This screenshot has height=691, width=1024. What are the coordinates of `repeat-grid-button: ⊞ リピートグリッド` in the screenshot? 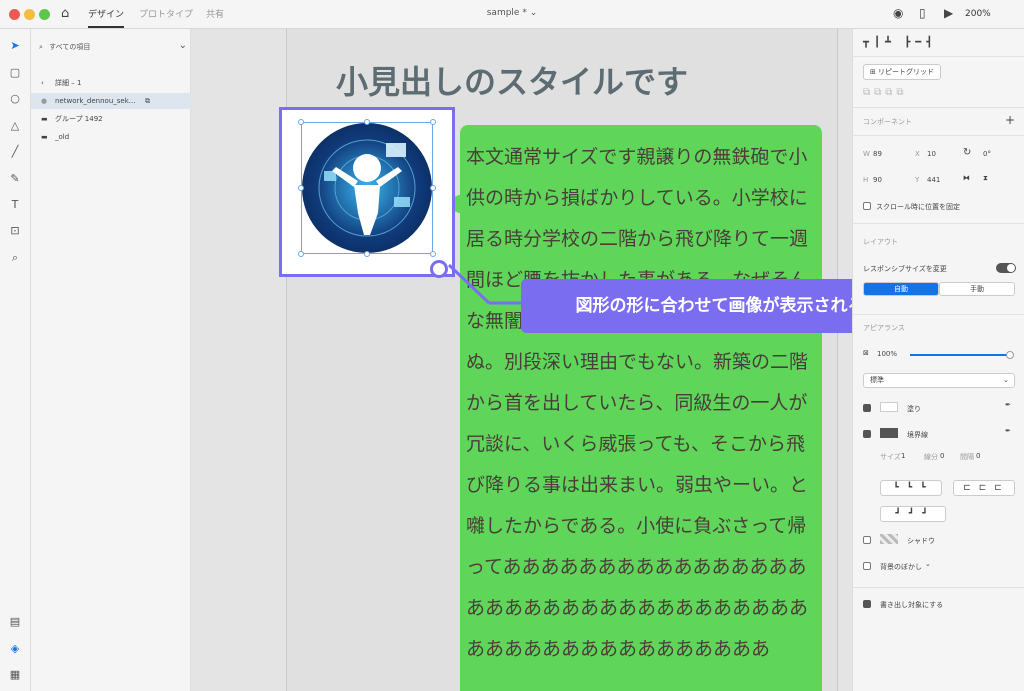 It's located at (902, 72).